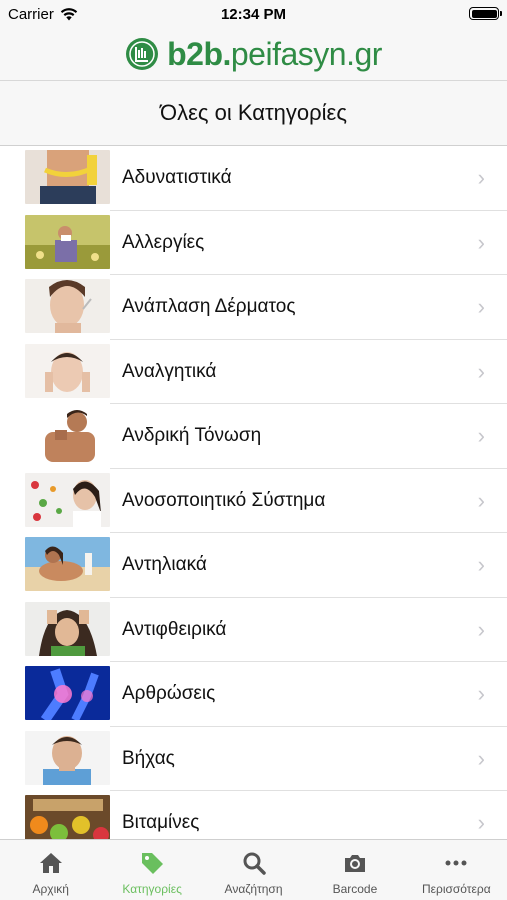 The width and height of the screenshot is (507, 900). What do you see at coordinates (67, 564) in the screenshot?
I see `sunscreen-photo` at bounding box center [67, 564].